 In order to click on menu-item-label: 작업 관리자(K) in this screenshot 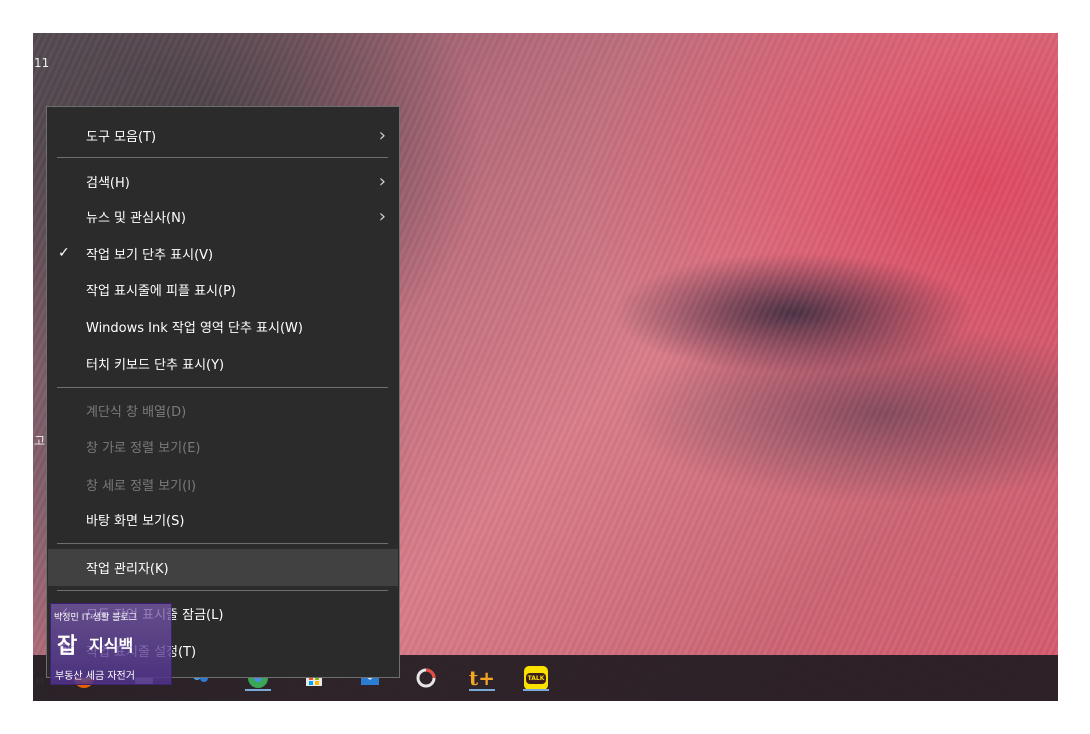, I will do `click(127, 569)`.